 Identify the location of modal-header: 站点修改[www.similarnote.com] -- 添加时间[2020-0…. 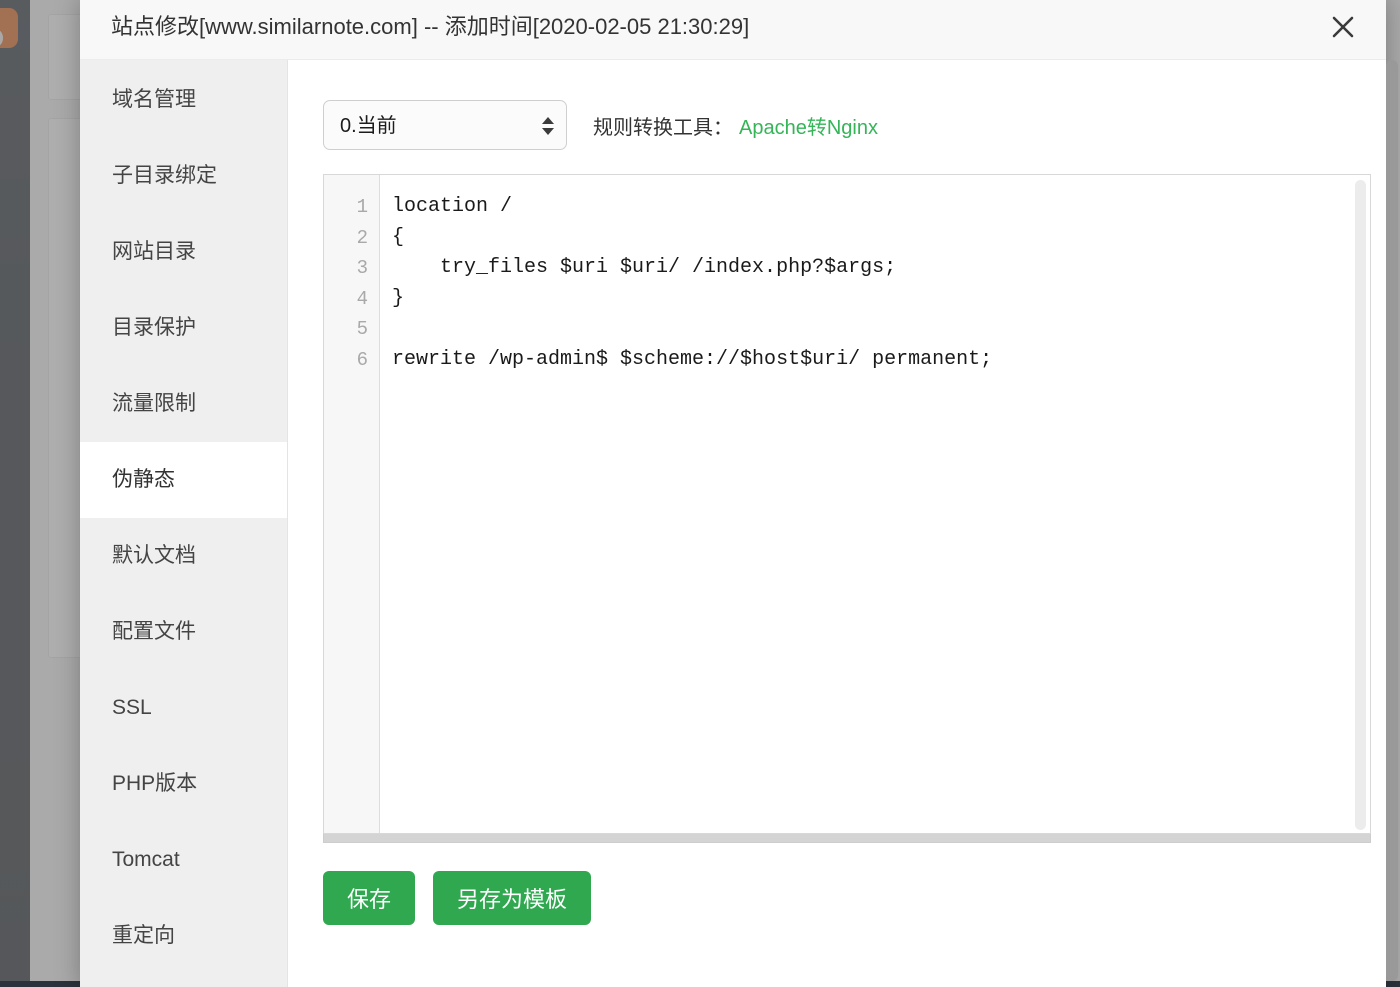
(733, 30).